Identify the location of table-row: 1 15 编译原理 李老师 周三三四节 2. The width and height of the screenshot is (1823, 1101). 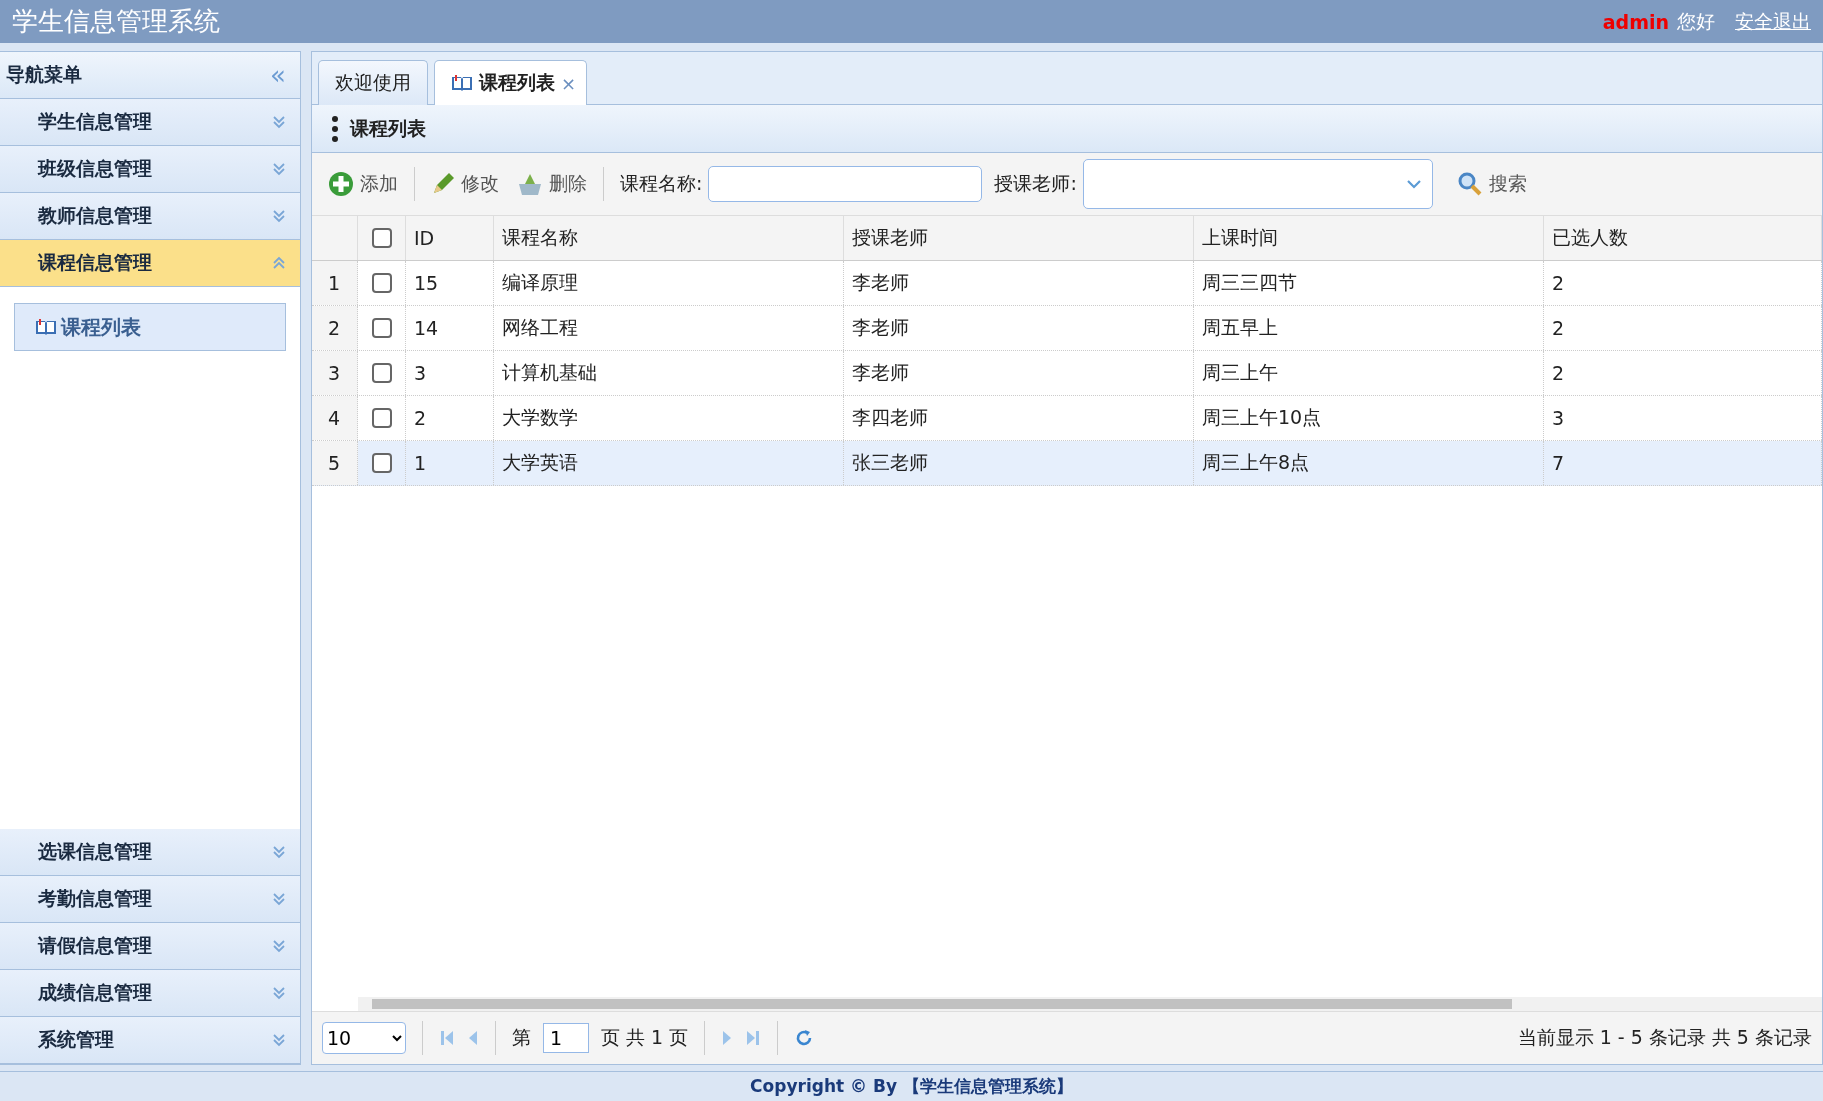
(1067, 283).